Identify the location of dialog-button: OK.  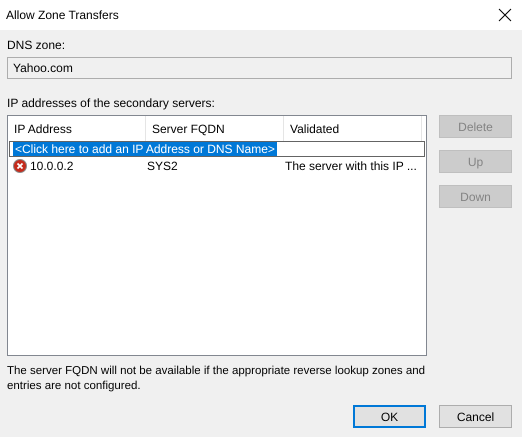
(389, 416).